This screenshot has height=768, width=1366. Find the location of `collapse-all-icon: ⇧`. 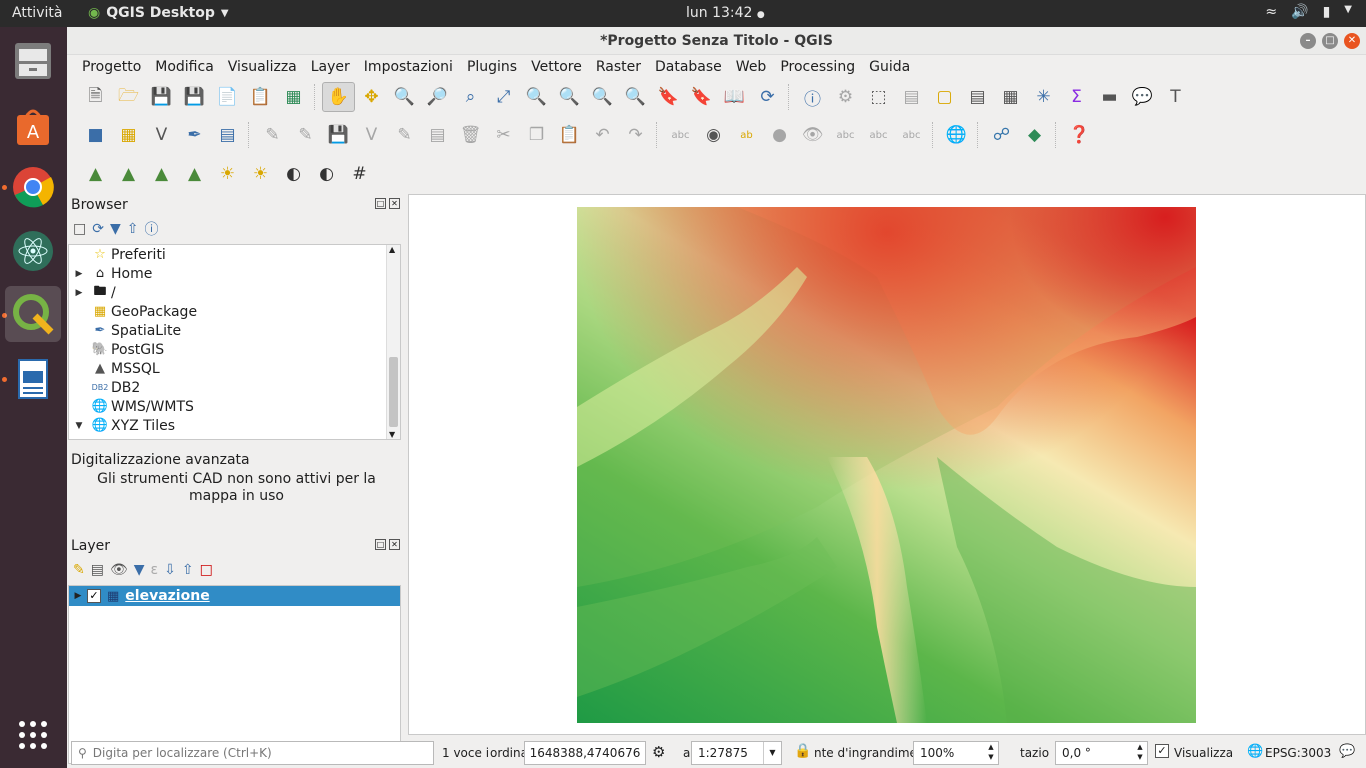

collapse-all-icon: ⇧ is located at coordinates (133, 229).